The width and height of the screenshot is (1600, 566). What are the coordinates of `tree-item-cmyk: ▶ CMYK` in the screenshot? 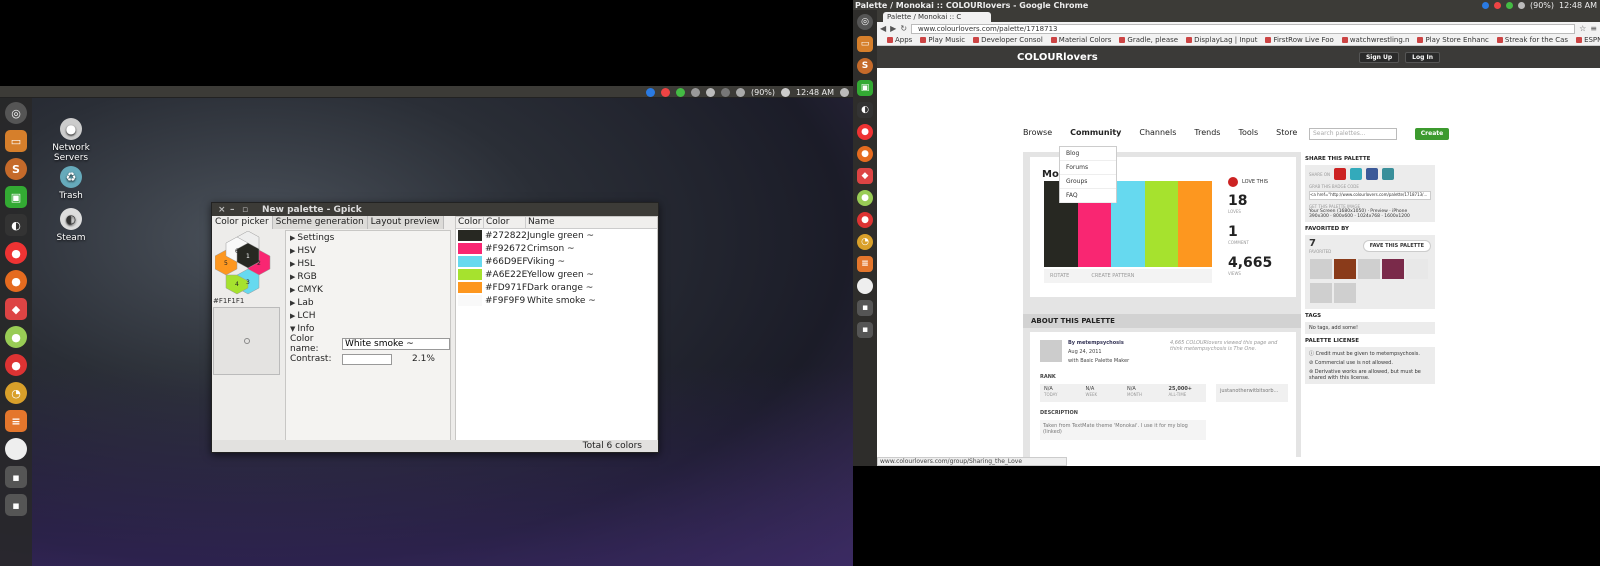 It's located at (306, 290).